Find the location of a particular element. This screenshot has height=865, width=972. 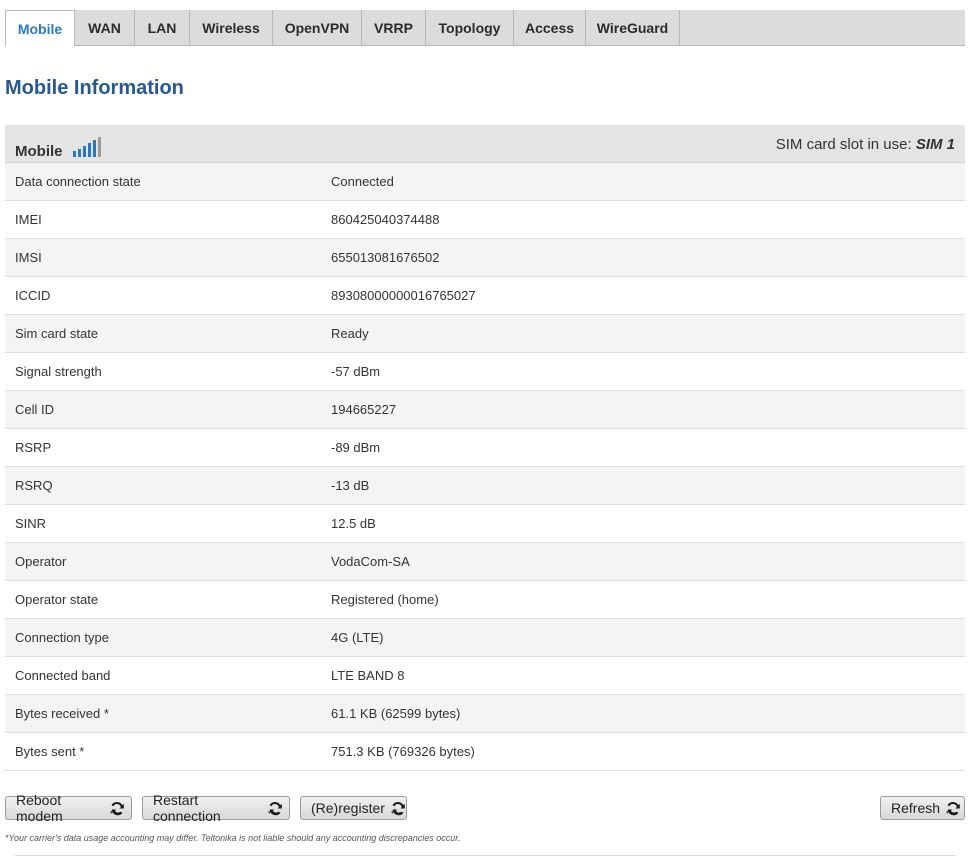

sim-slot-indicator: SIM card slot in use: SIM 1 is located at coordinates (865, 144).